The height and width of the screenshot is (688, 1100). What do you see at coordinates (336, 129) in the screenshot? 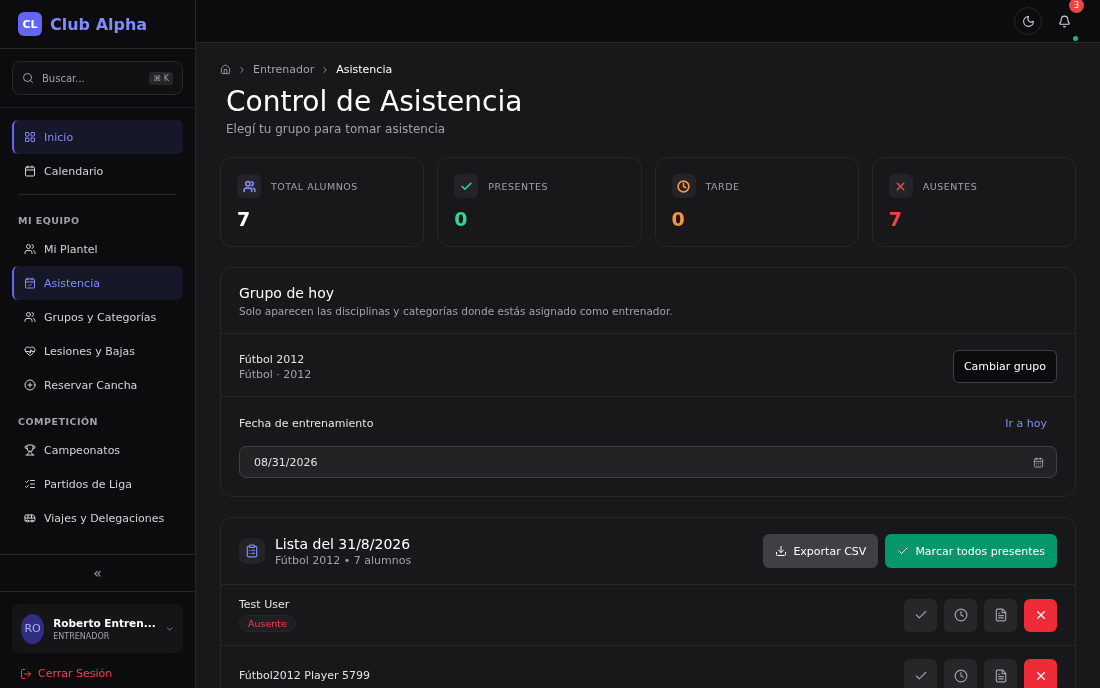
I see `page-subtitle: Elegí tu grupo para tomar asistencia` at bounding box center [336, 129].